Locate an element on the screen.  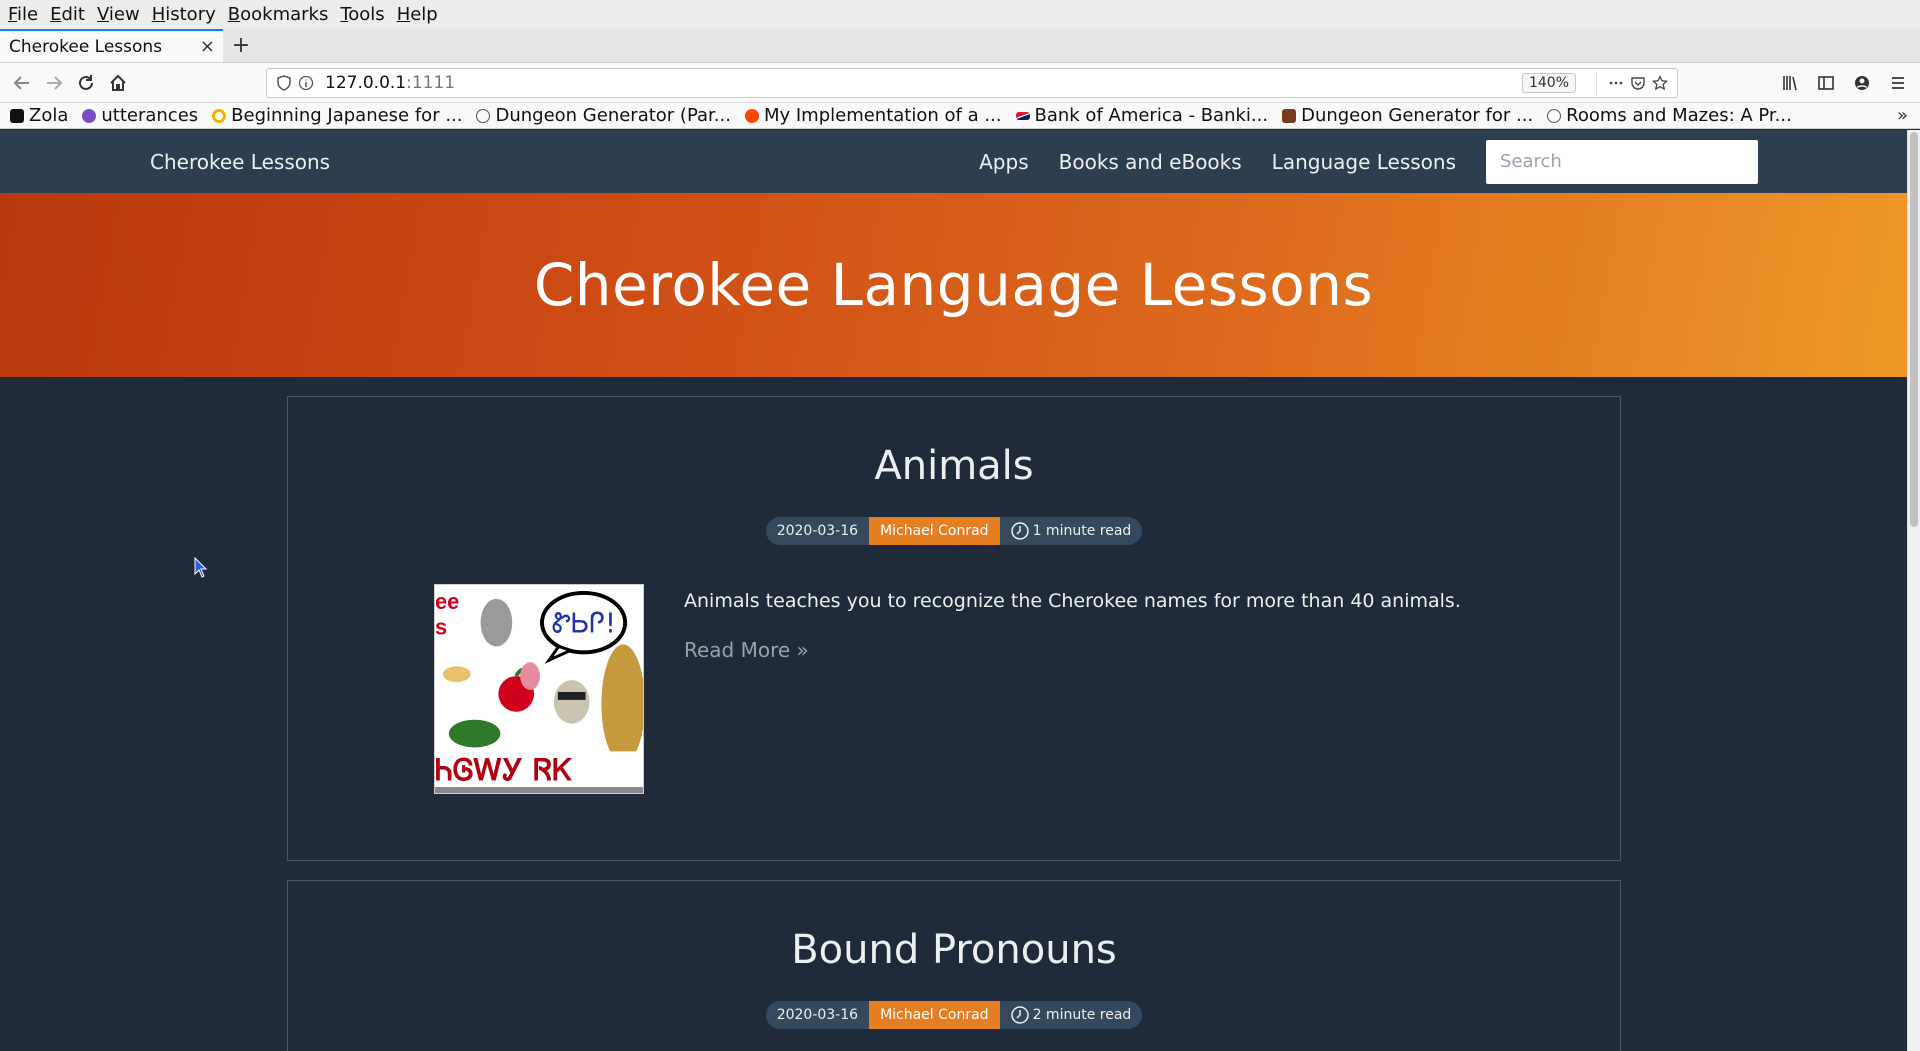
page-title: Cherokee Language Lessons is located at coordinates (953, 285).